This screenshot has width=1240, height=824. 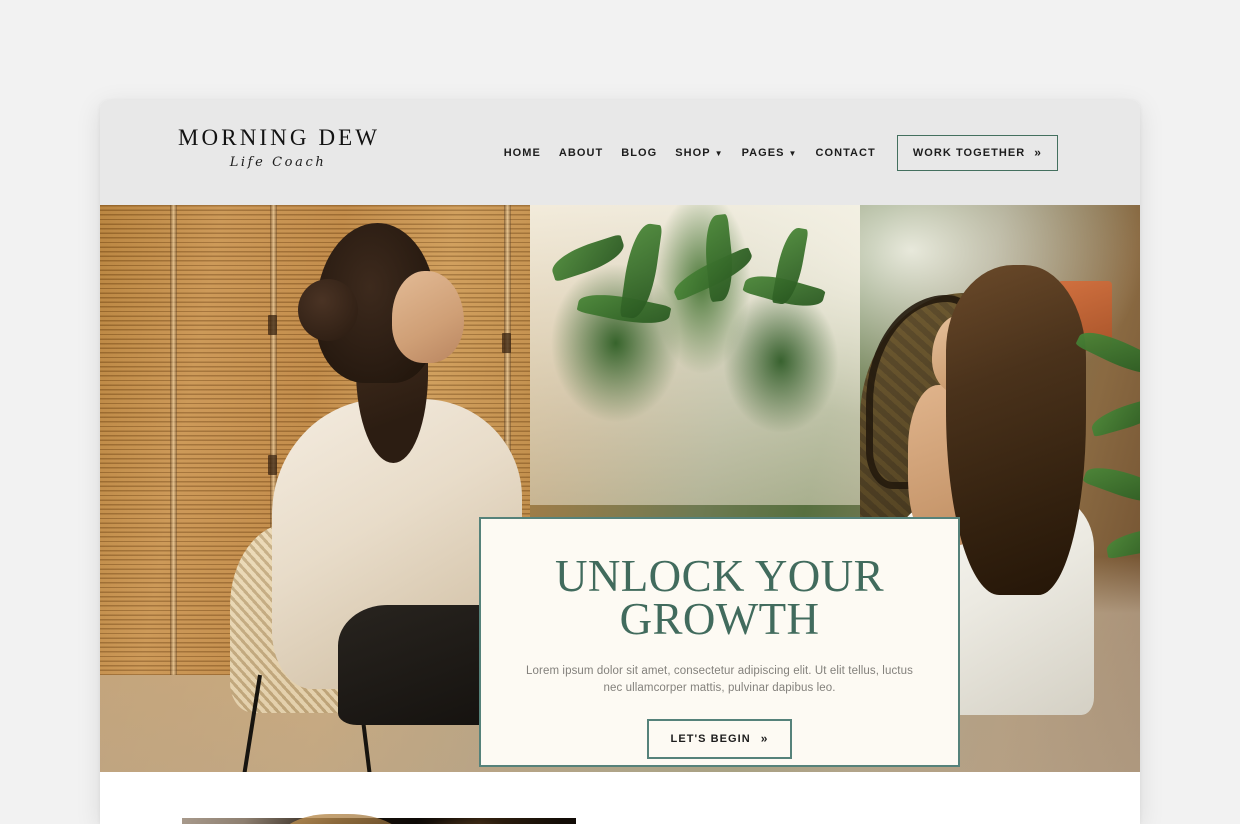 What do you see at coordinates (710, 739) in the screenshot?
I see `lets-begin-label: LET'S BEGIN` at bounding box center [710, 739].